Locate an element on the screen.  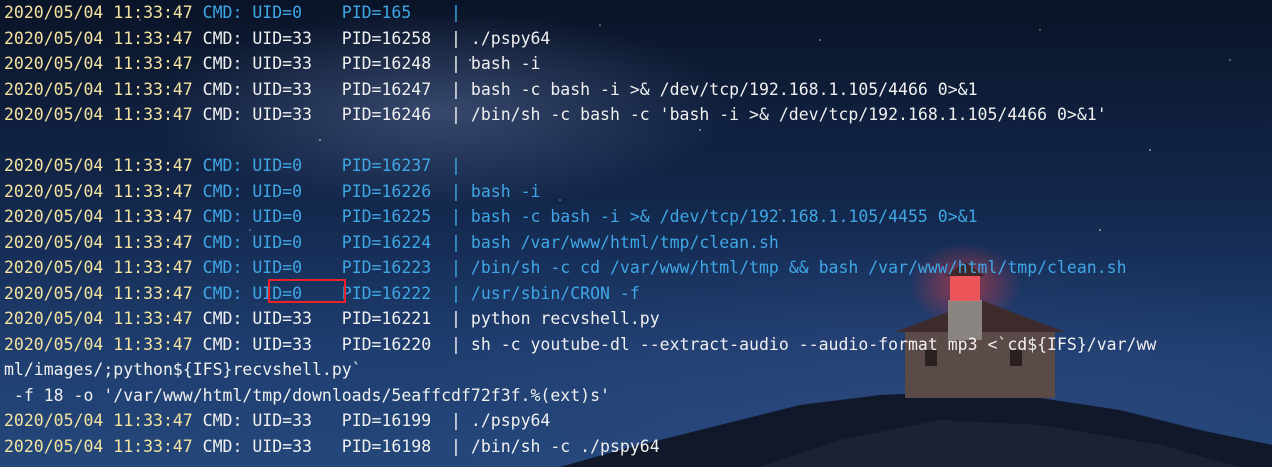
process-entry: CMD: UID=0 PID=16222 | /usr/sbin/CRON -f is located at coordinates (416, 293).